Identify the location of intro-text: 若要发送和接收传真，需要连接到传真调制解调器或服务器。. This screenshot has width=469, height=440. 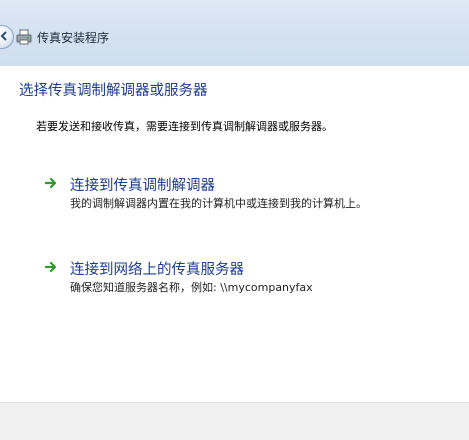
(184, 126).